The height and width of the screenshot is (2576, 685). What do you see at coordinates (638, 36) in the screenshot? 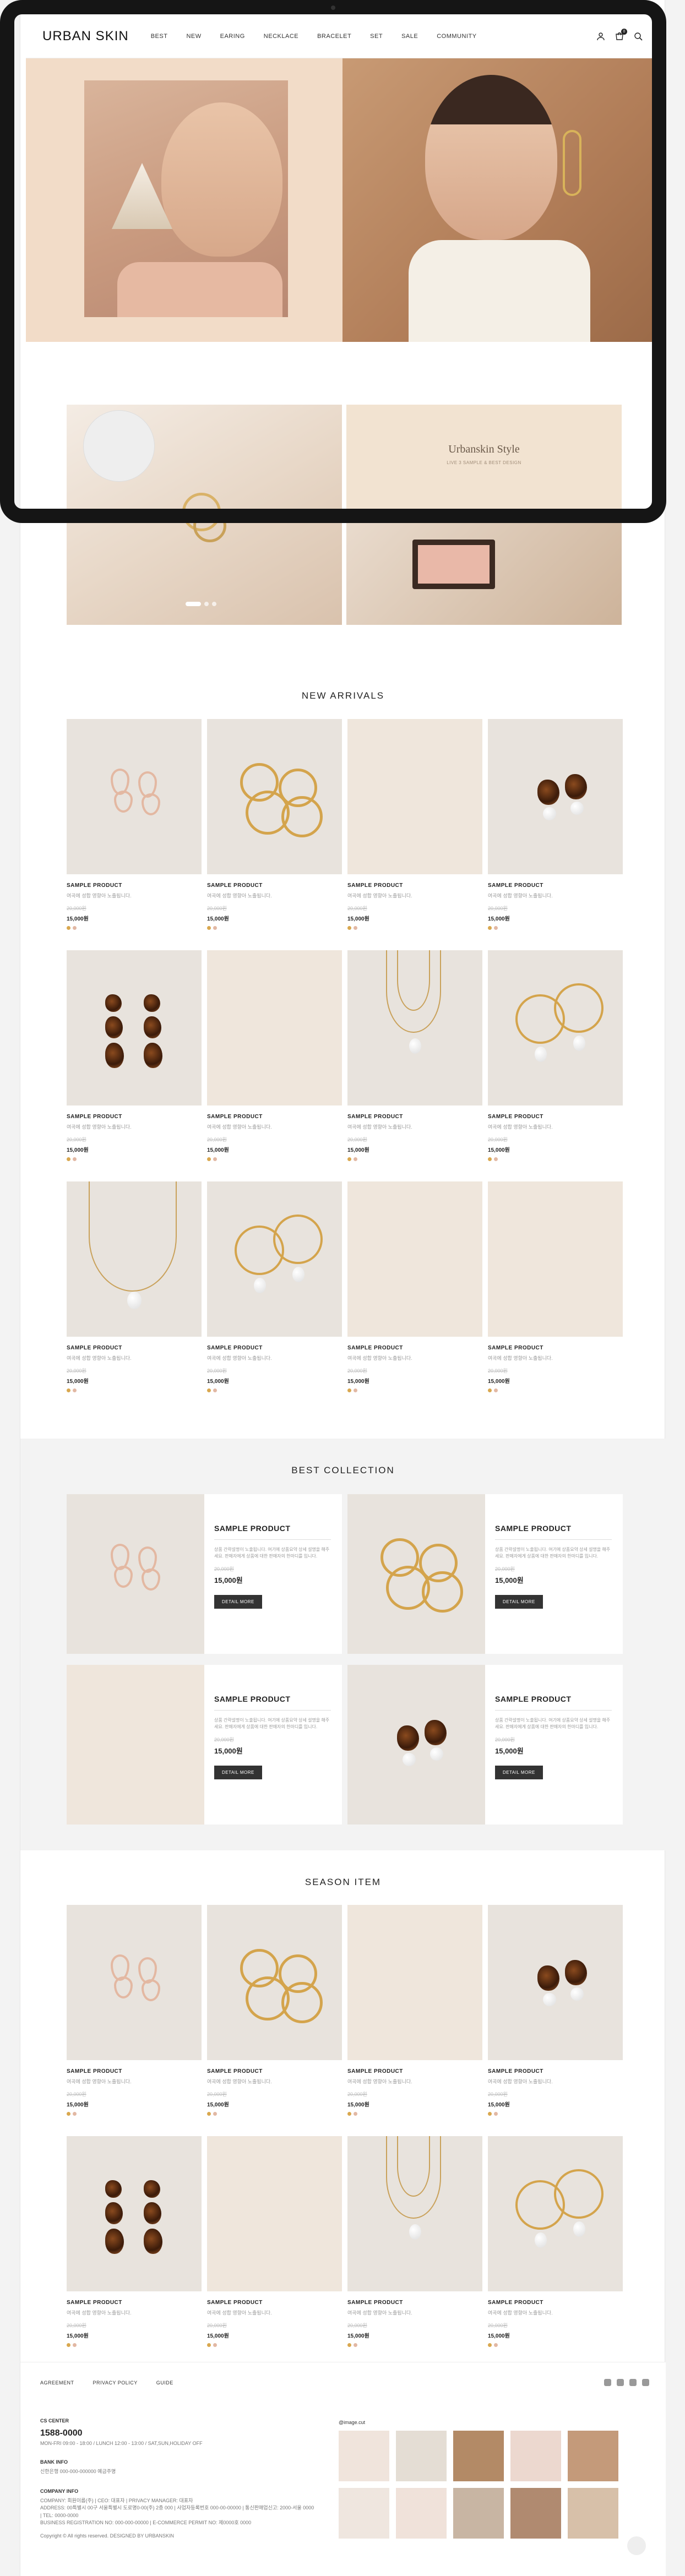
I see `search-icon` at bounding box center [638, 36].